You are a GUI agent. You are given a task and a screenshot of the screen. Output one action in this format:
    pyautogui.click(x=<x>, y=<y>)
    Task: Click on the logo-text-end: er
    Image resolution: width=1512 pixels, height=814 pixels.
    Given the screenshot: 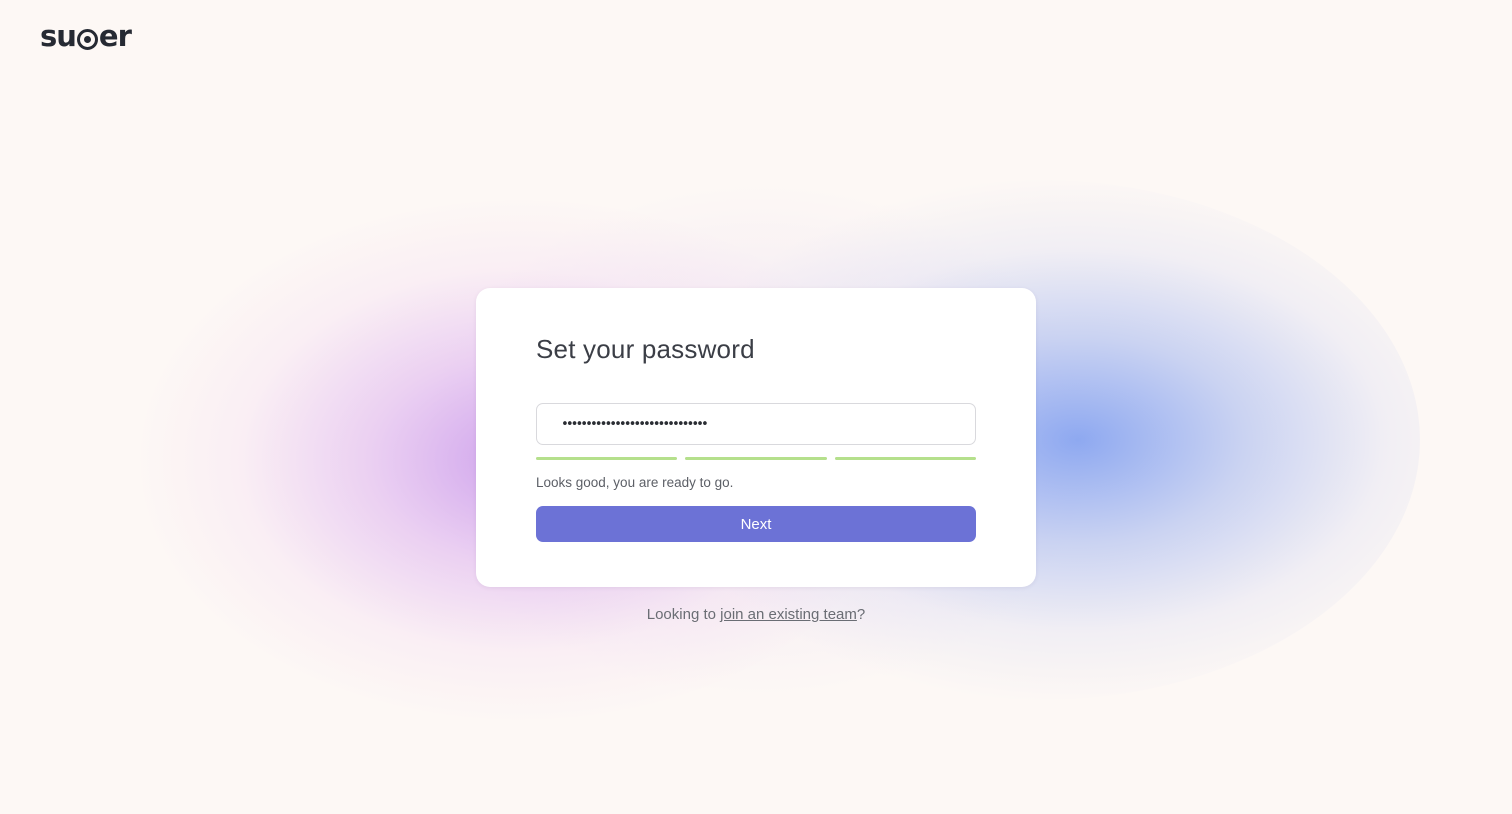 What is the action you would take?
    pyautogui.click(x=115, y=36)
    